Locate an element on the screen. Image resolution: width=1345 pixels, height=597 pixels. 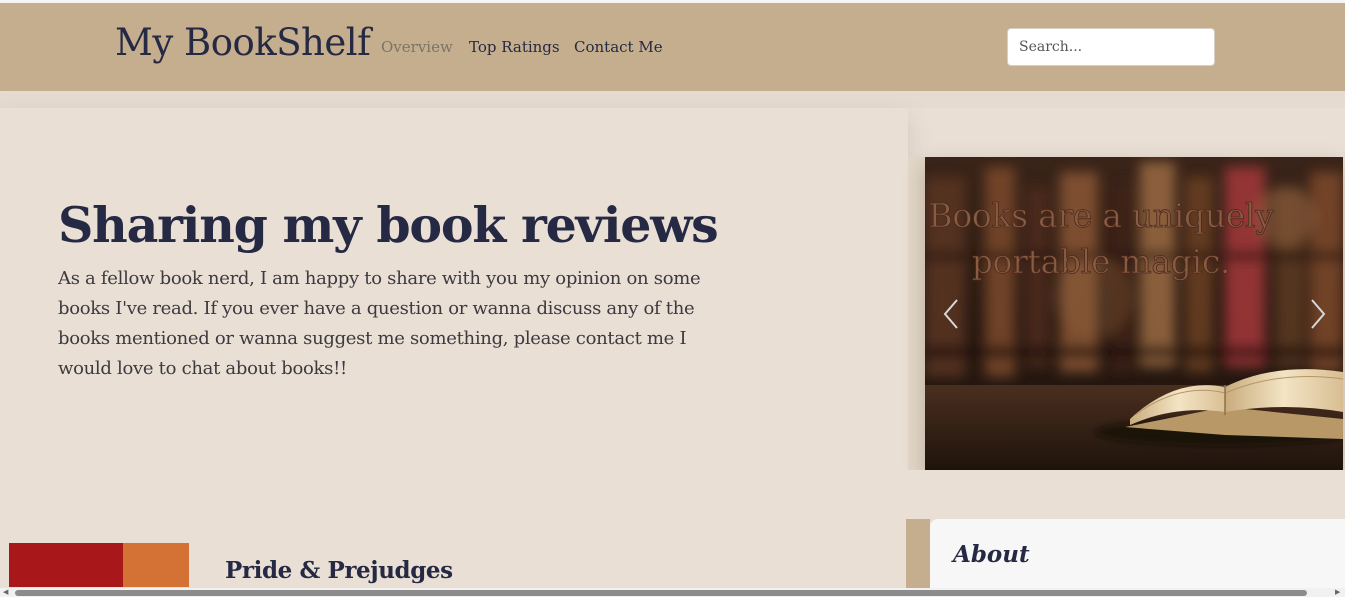
about-card: About is located at coordinates (1137, 554).